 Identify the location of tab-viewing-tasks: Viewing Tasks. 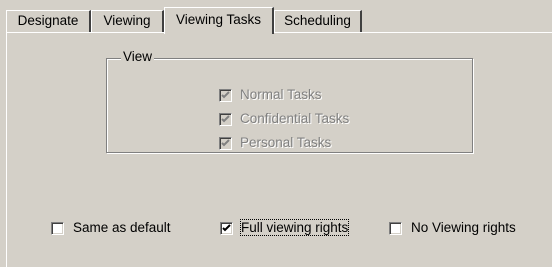
(219, 20).